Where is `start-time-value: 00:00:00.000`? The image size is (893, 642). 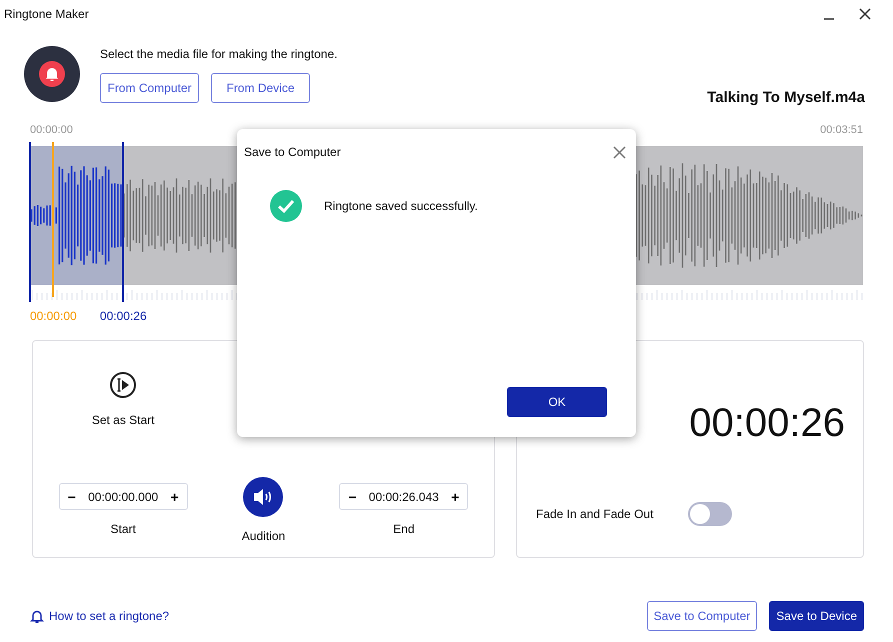
start-time-value: 00:00:00.000 is located at coordinates (123, 497).